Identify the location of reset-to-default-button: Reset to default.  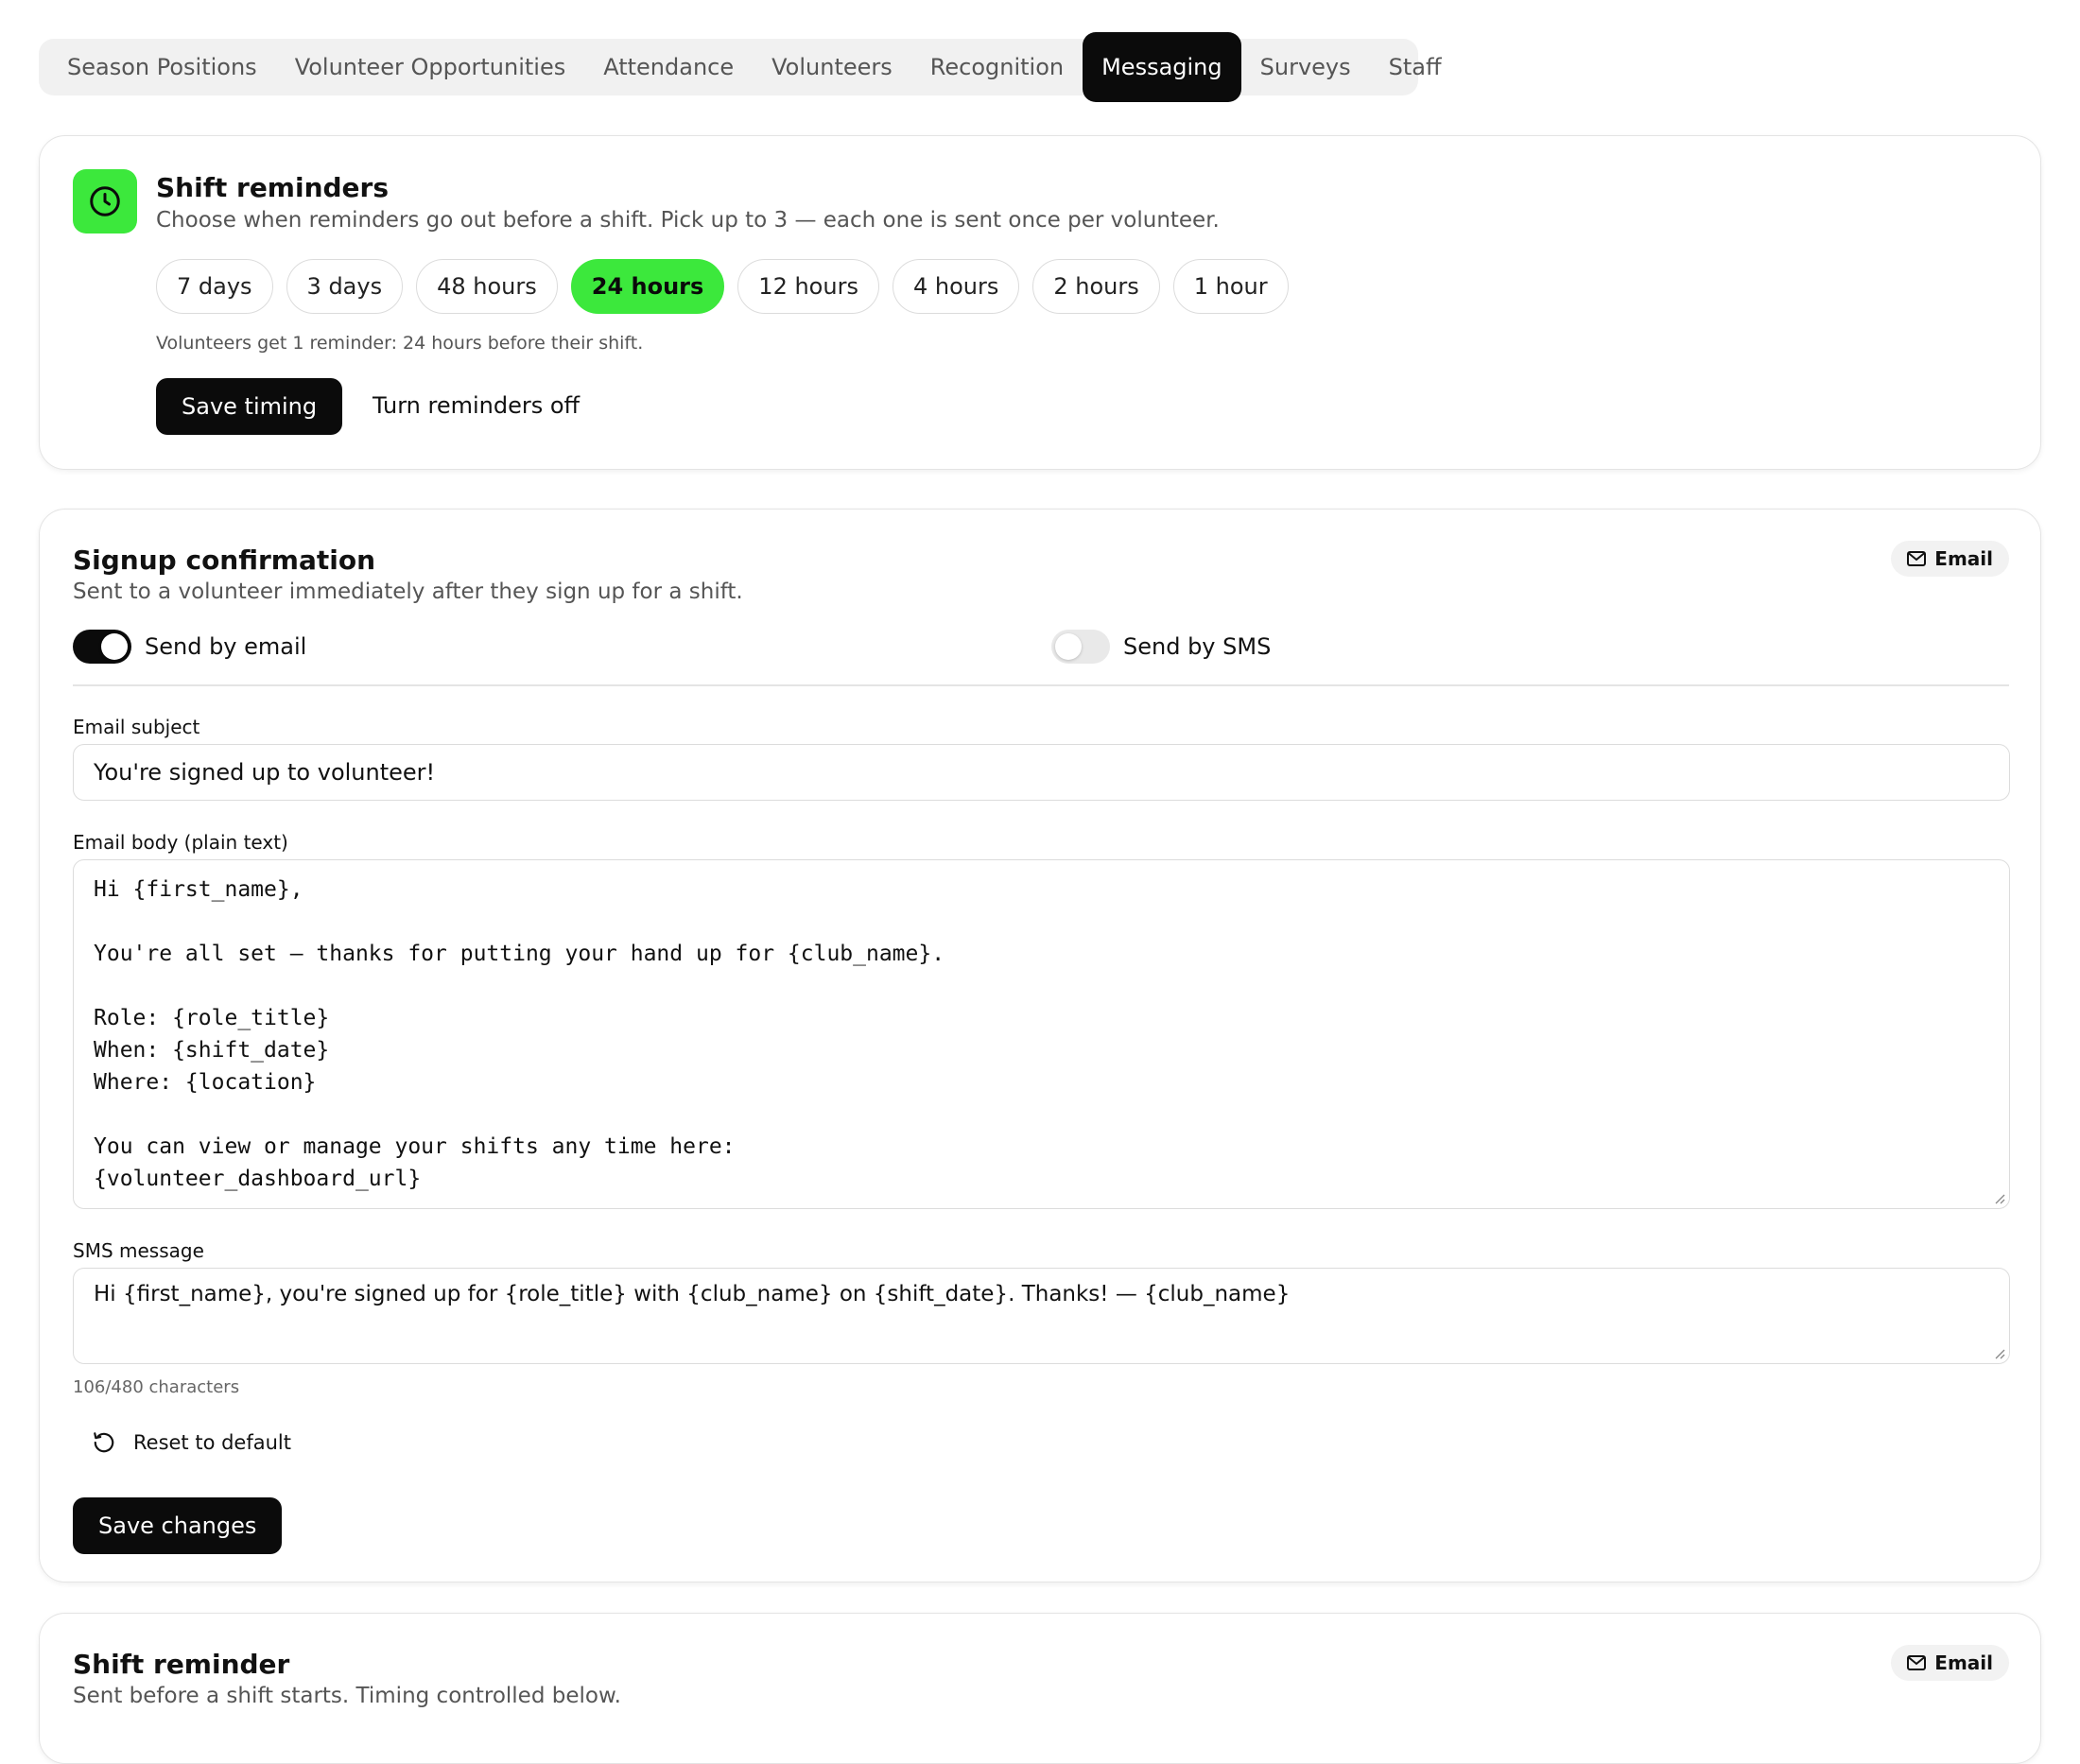
(191, 1442).